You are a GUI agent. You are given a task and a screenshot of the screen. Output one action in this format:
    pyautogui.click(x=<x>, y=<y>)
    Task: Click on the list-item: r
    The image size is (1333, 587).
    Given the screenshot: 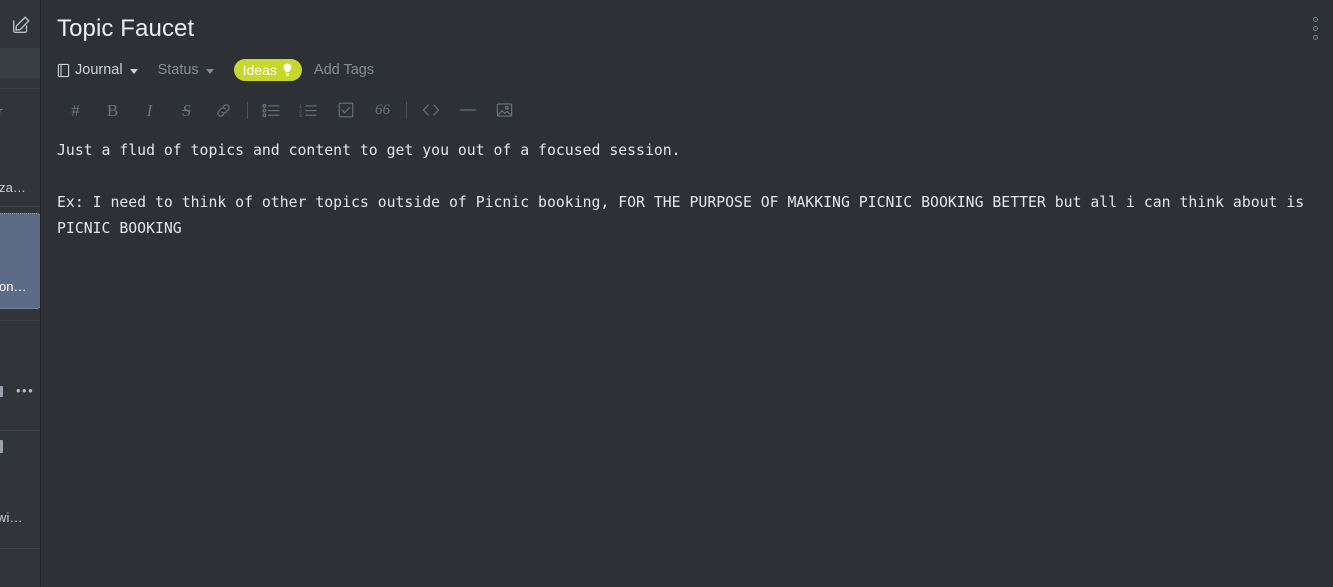 What is the action you would take?
    pyautogui.click(x=1, y=111)
    